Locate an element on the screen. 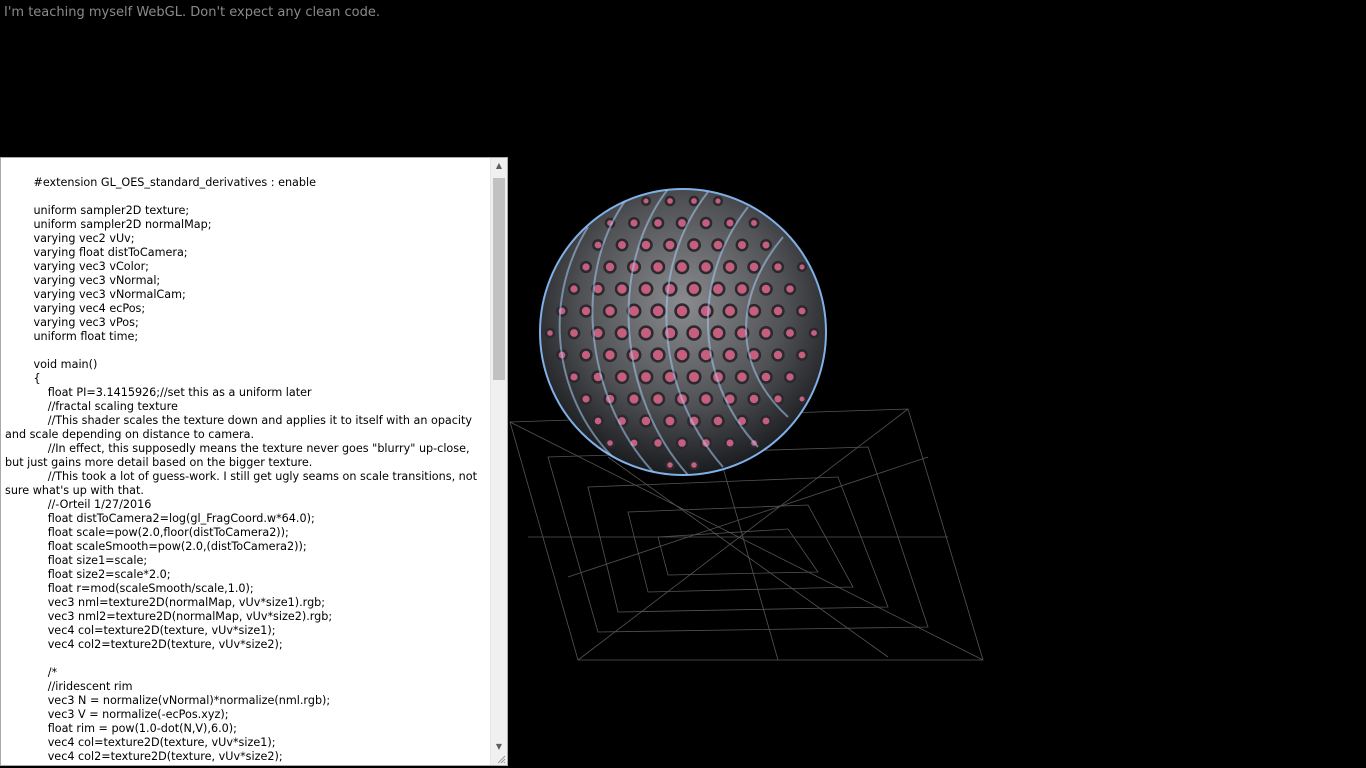  code-line: vec4 col=texture2D(texture, vUv*size1); is located at coordinates (140, 742).